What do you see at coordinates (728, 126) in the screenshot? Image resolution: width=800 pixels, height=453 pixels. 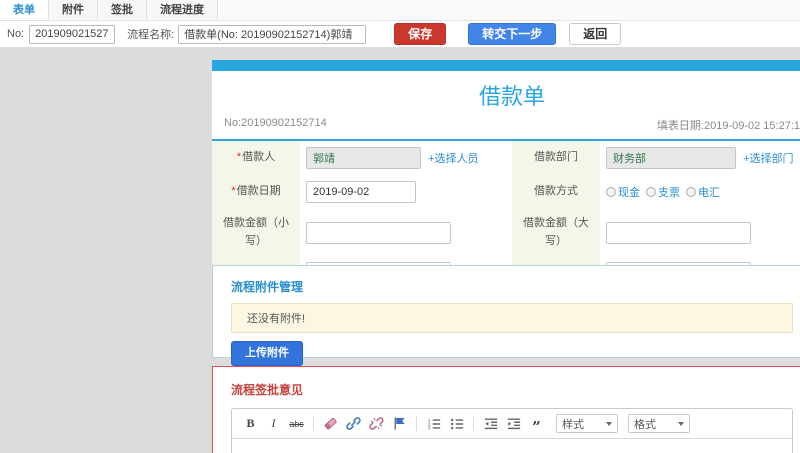 I see `form-date-text: 填表日期:2019-09-02 15:27:1` at bounding box center [728, 126].